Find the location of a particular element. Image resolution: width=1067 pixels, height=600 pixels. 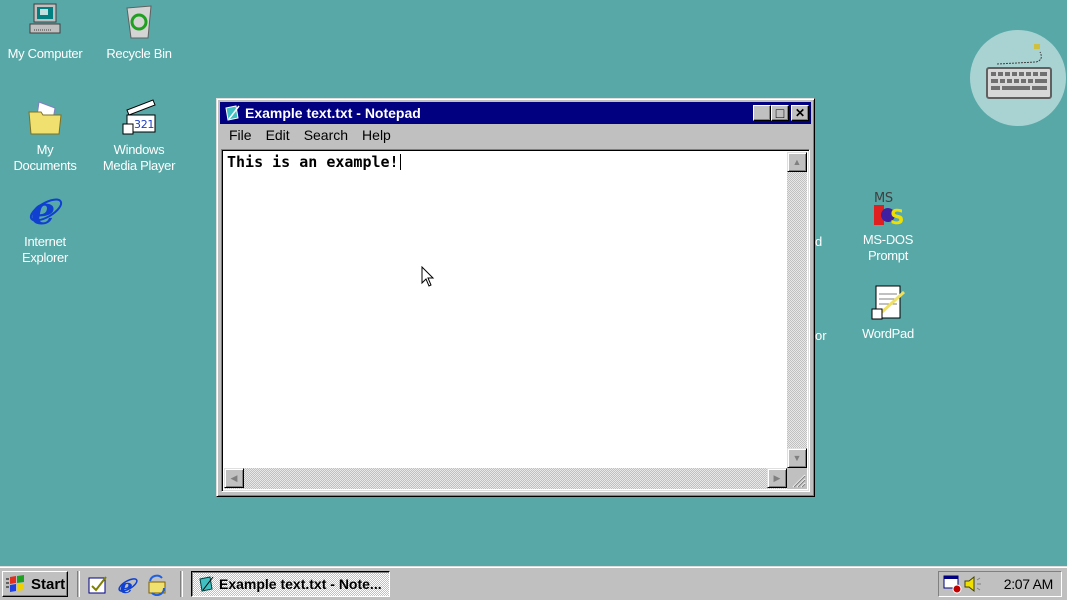

desktop-icon-label: My Documents is located at coordinates (45, 157).